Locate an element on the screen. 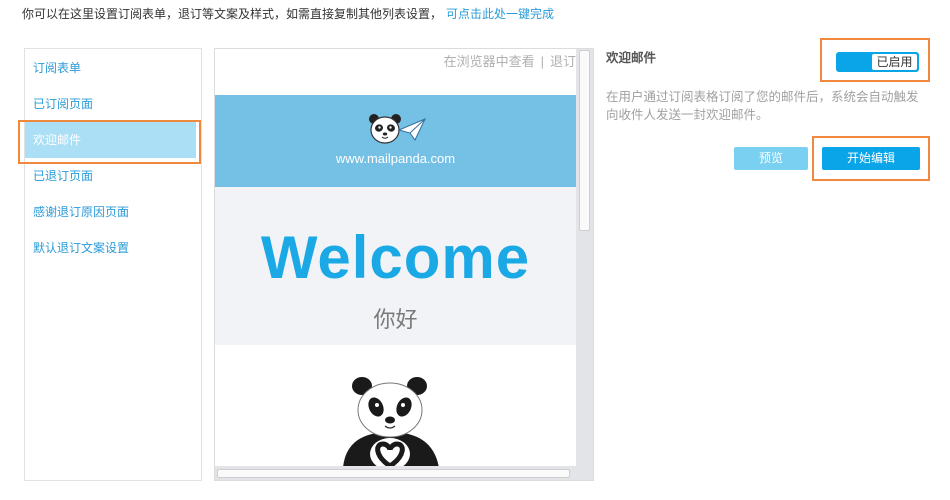  view-in-browser-link: 在浏览器中查看 is located at coordinates (489, 61).